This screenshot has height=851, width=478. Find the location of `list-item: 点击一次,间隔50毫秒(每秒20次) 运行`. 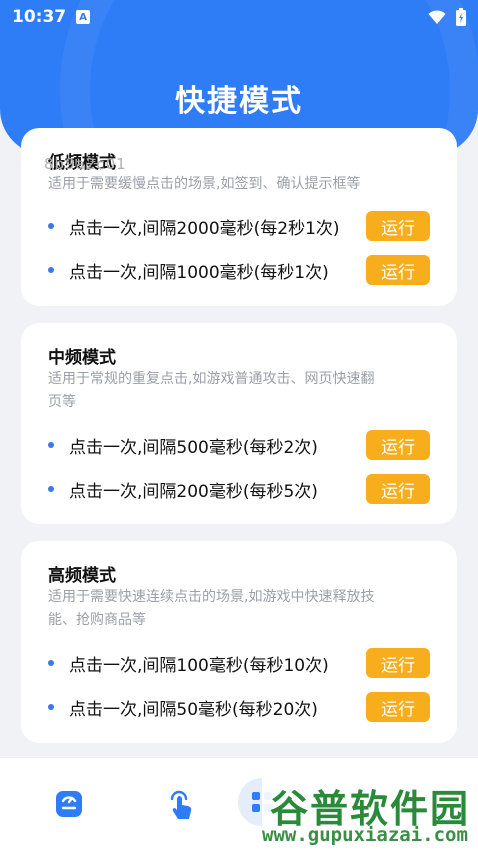

list-item: 点击一次,间隔50毫秒(每秒20次) 运行 is located at coordinates (239, 707).